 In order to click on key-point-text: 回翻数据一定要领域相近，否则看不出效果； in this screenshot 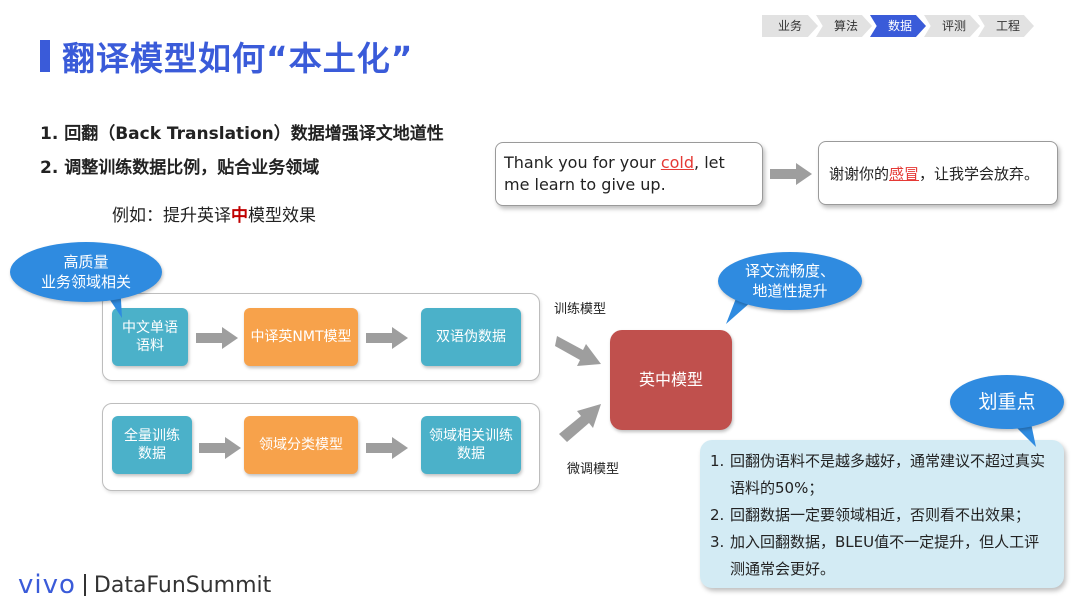, I will do `click(880, 515)`.